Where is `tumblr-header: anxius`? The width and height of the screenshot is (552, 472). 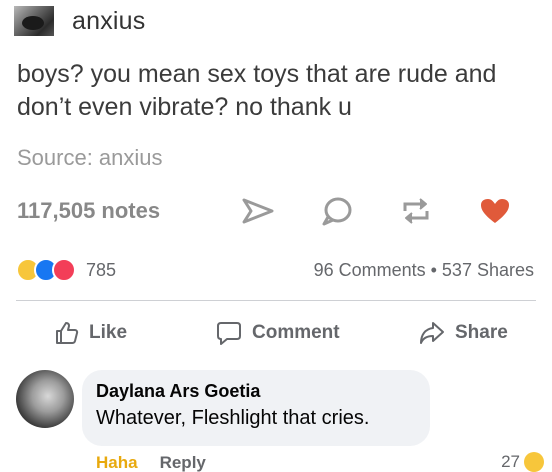
tumblr-header: anxius is located at coordinates (79, 21).